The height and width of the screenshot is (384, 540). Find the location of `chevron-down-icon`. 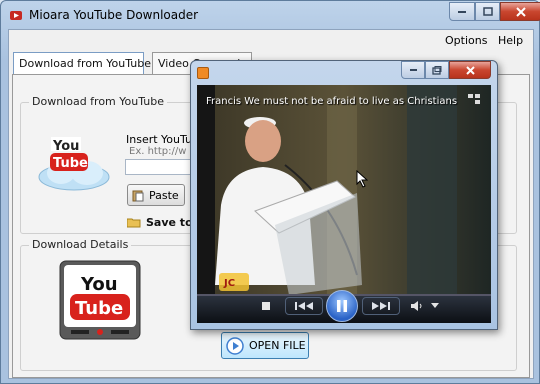

chevron-down-icon is located at coordinates (435, 305).